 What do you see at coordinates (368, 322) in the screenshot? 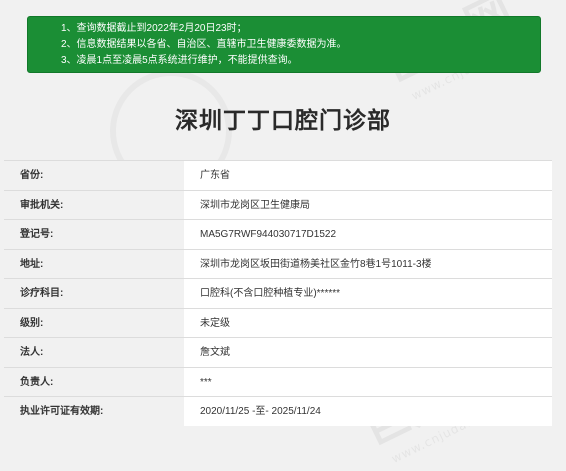
I see `field-value: 未定级` at bounding box center [368, 322].